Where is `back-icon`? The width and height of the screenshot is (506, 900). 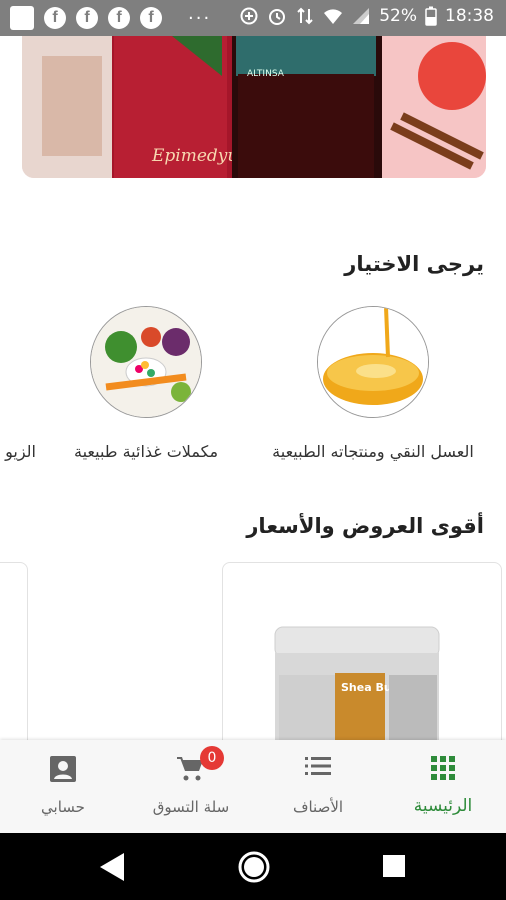 back-icon is located at coordinates (113, 867).